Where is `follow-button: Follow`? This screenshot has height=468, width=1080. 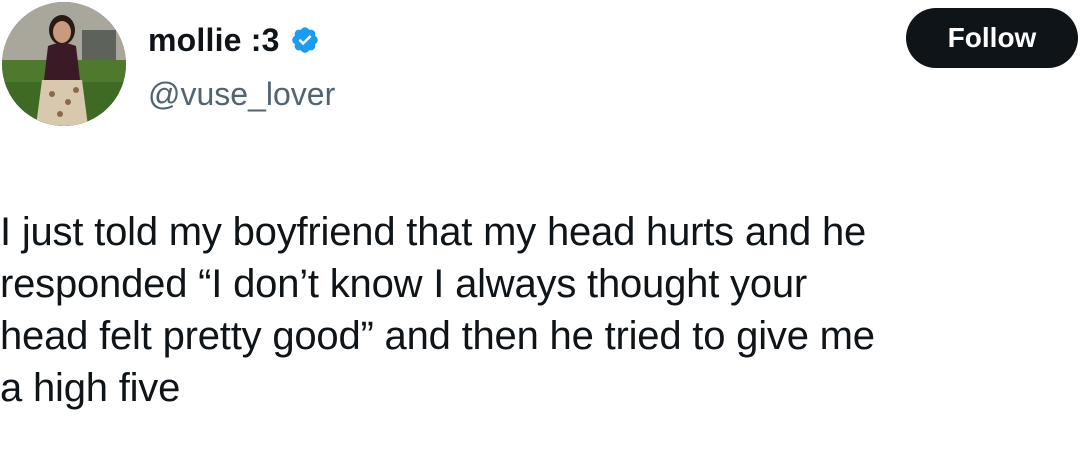
follow-button: Follow is located at coordinates (992, 38).